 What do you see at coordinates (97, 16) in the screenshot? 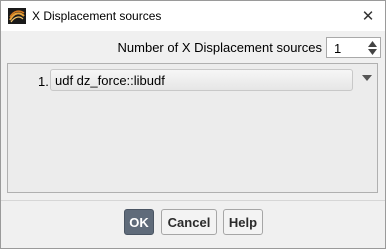
I see `window-title: X Displacement sources` at bounding box center [97, 16].